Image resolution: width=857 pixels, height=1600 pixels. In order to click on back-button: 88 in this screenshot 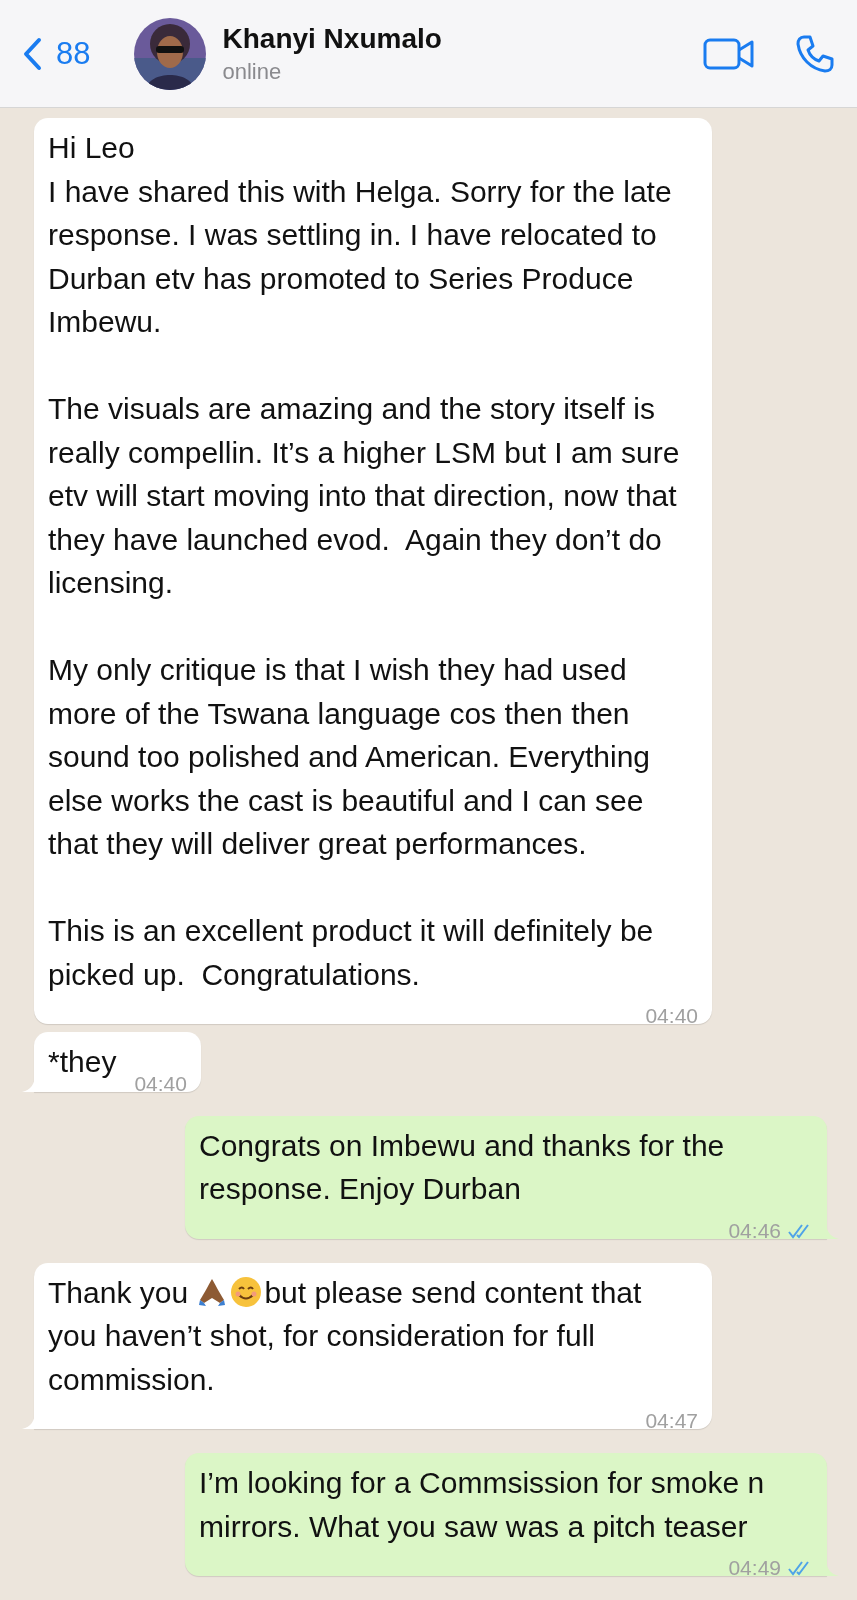, I will do `click(56, 53)`.